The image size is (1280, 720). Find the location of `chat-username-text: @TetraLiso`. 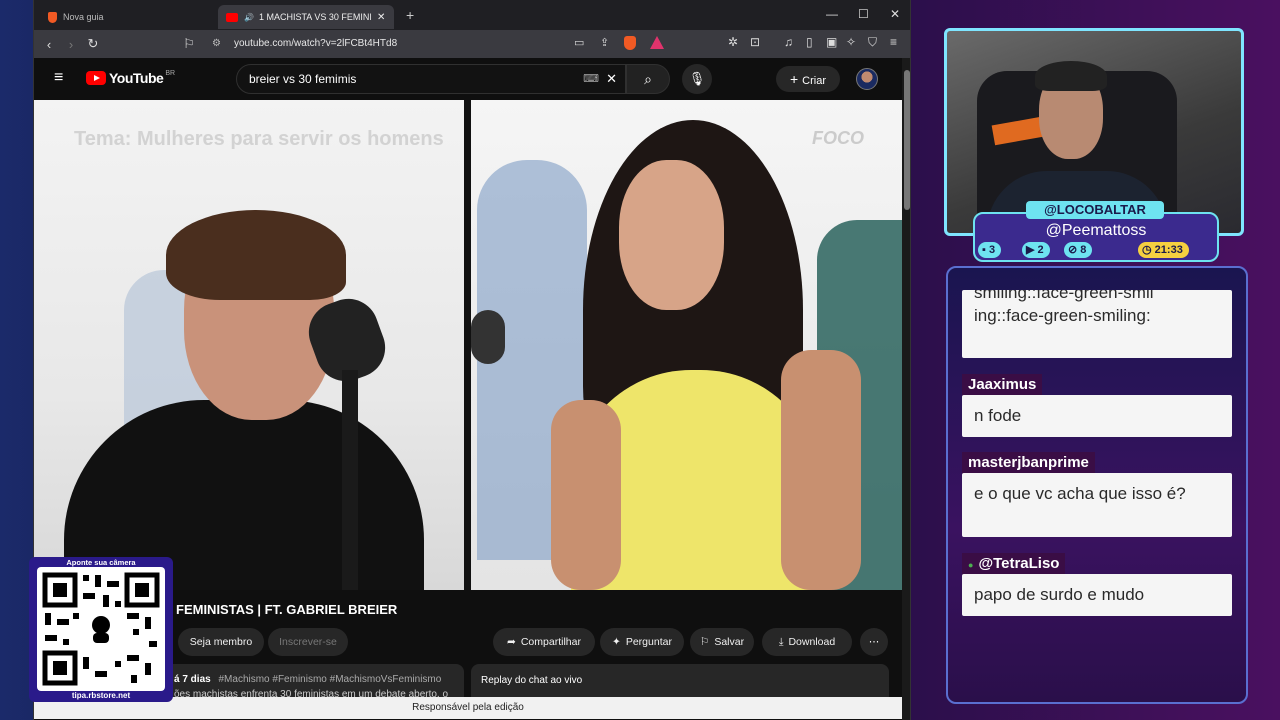

chat-username-text: @TetraLiso is located at coordinates (1019, 563).